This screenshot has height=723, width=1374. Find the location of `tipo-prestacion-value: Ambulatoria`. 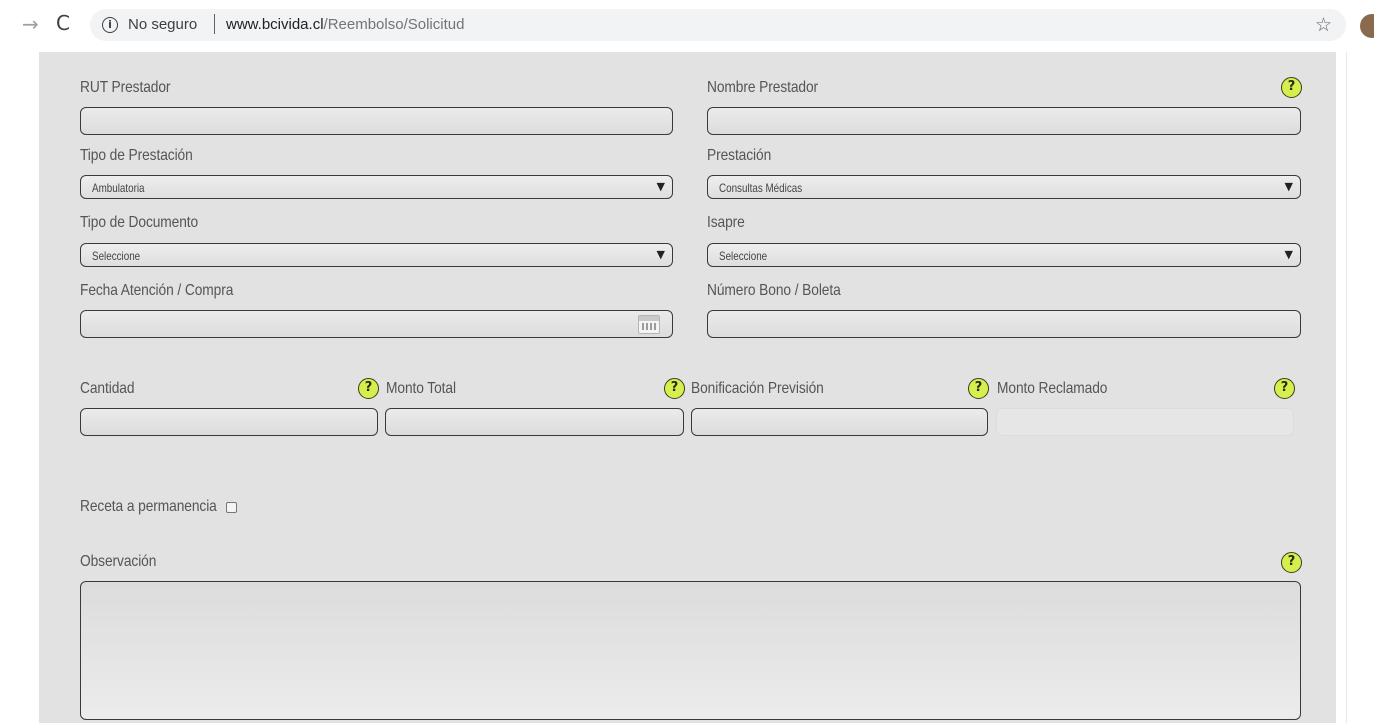

tipo-prestacion-value: Ambulatoria is located at coordinates (118, 188).